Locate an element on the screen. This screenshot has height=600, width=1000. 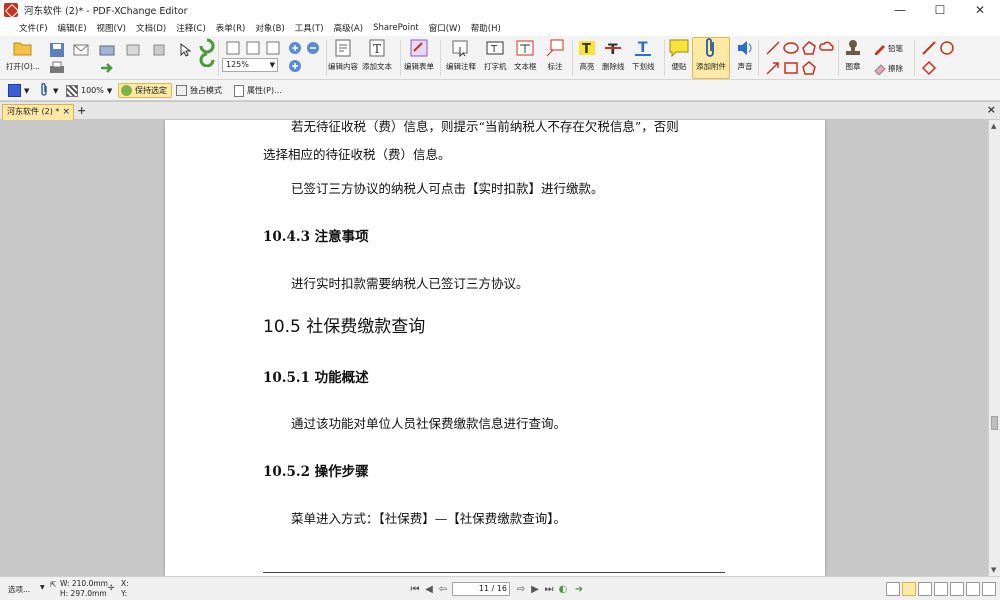
add-attachment-button: 添加附件 is located at coordinates (711, 58).